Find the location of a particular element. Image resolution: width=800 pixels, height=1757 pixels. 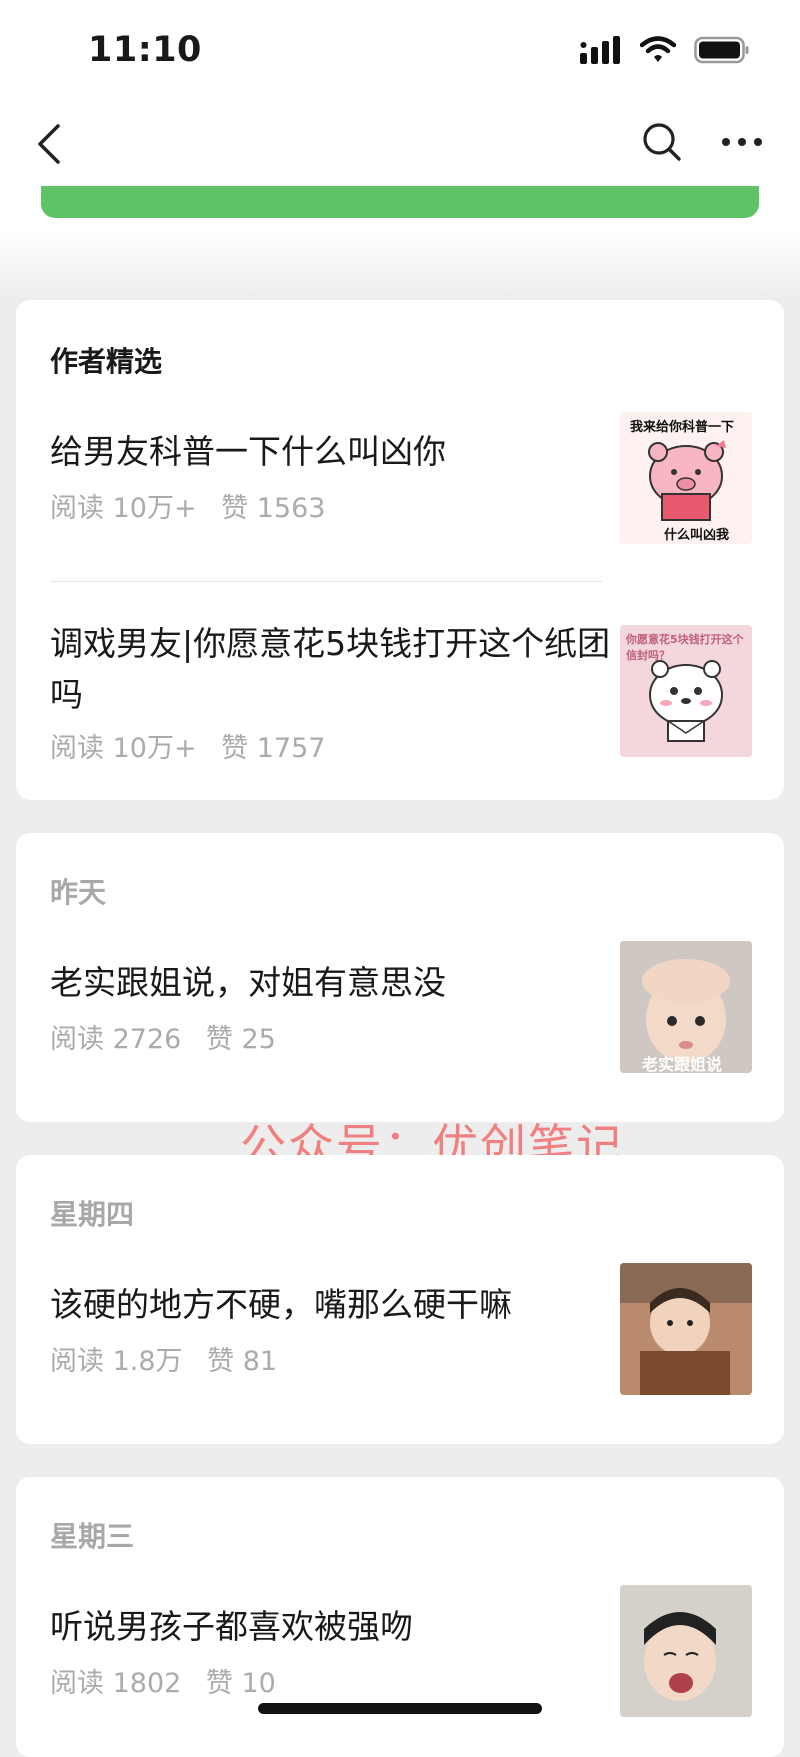

follow-button is located at coordinates (400, 202).